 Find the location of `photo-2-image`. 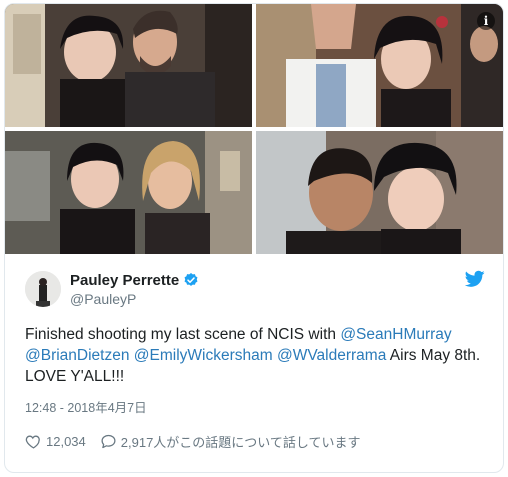

photo-2-image is located at coordinates (379, 65).